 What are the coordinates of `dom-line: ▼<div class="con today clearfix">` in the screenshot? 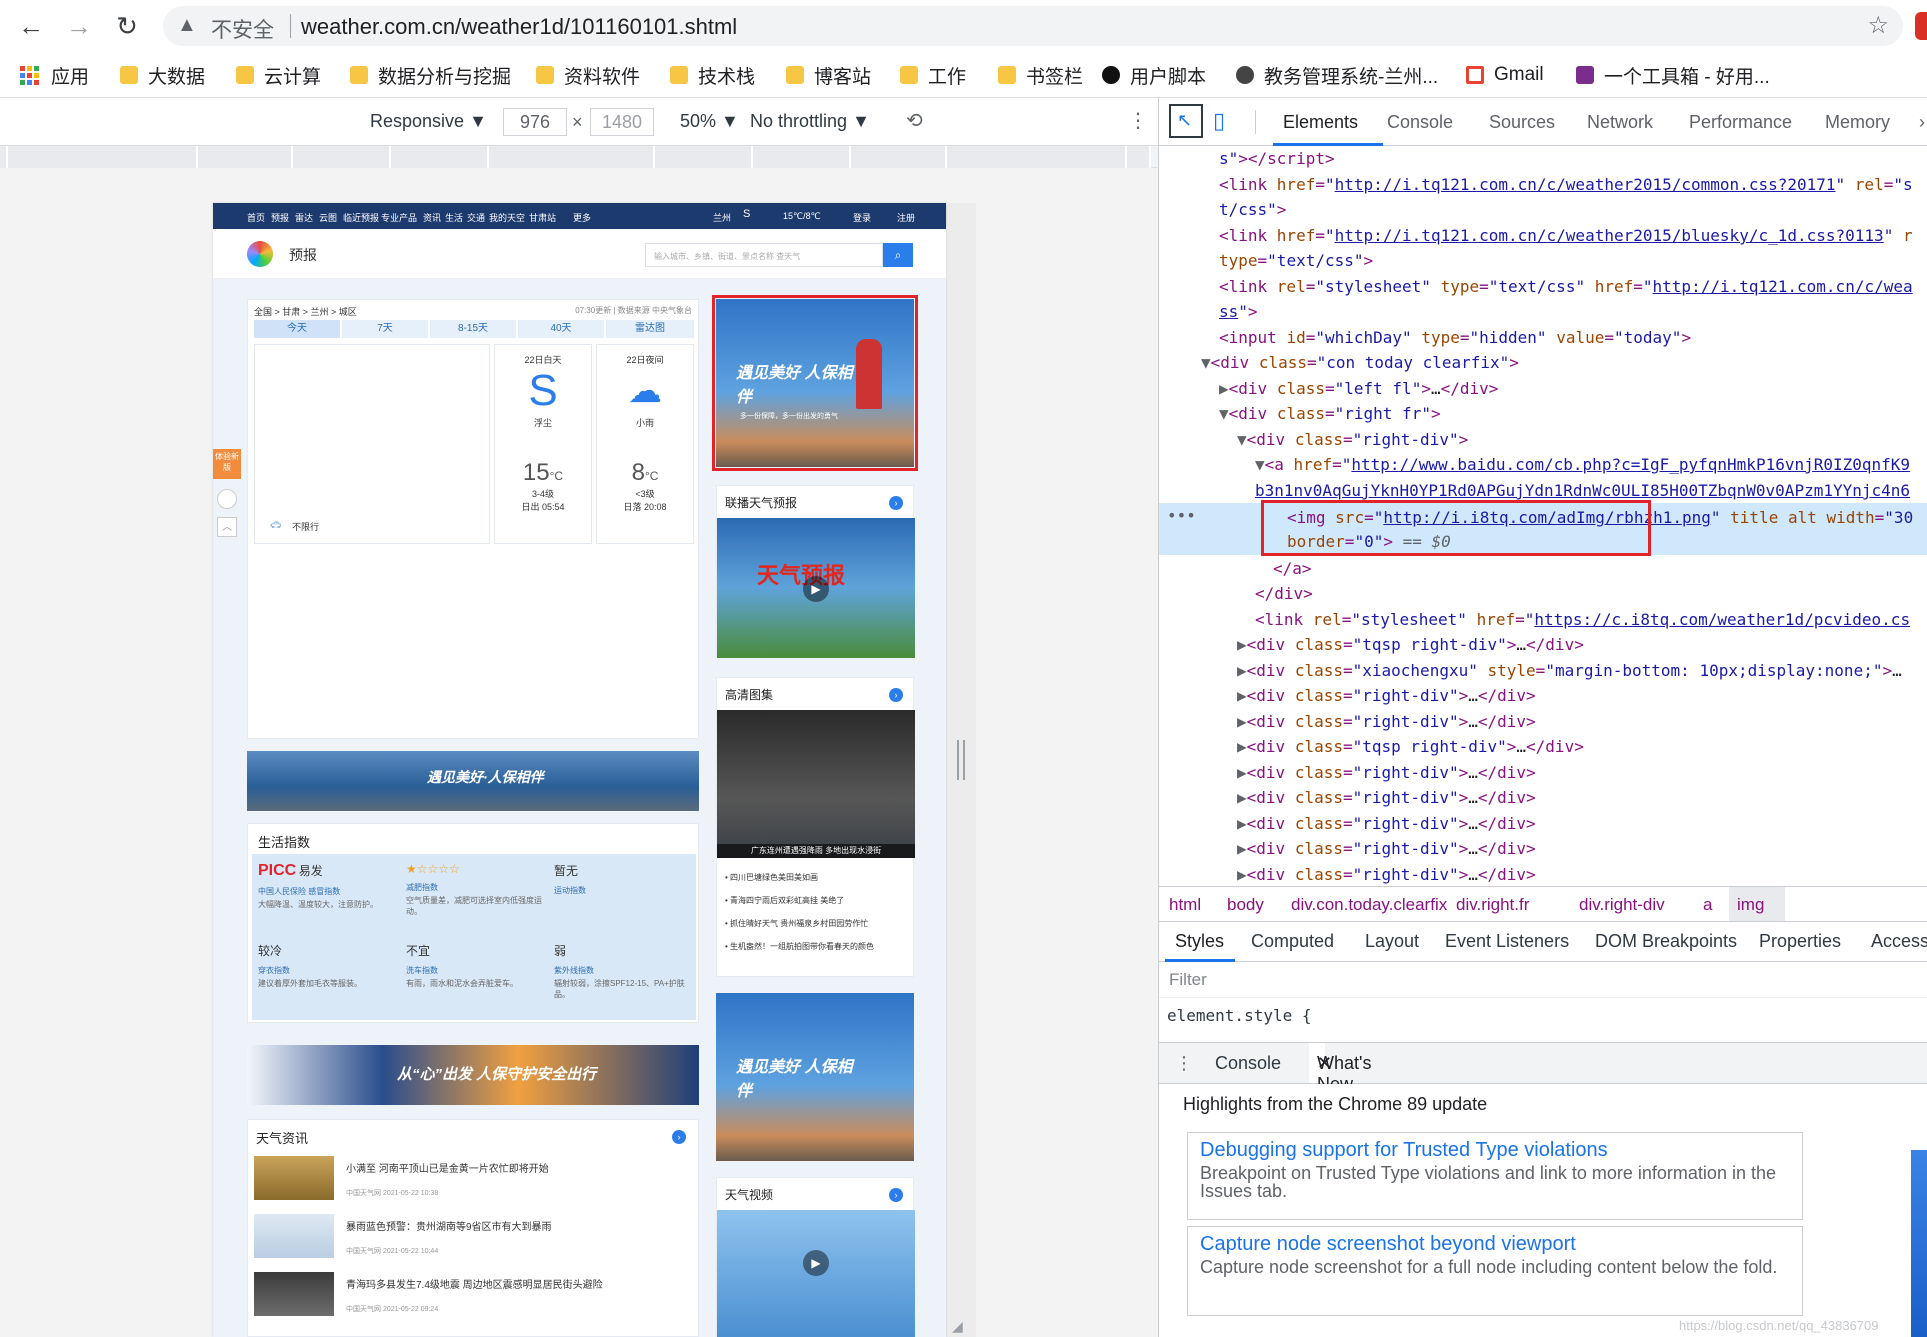 It's located at (1360, 363).